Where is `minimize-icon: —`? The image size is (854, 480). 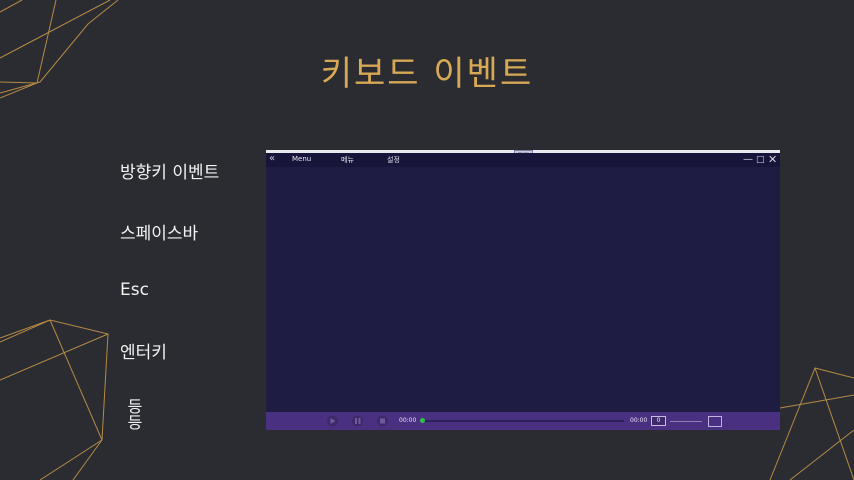
minimize-icon: — is located at coordinates (748, 160).